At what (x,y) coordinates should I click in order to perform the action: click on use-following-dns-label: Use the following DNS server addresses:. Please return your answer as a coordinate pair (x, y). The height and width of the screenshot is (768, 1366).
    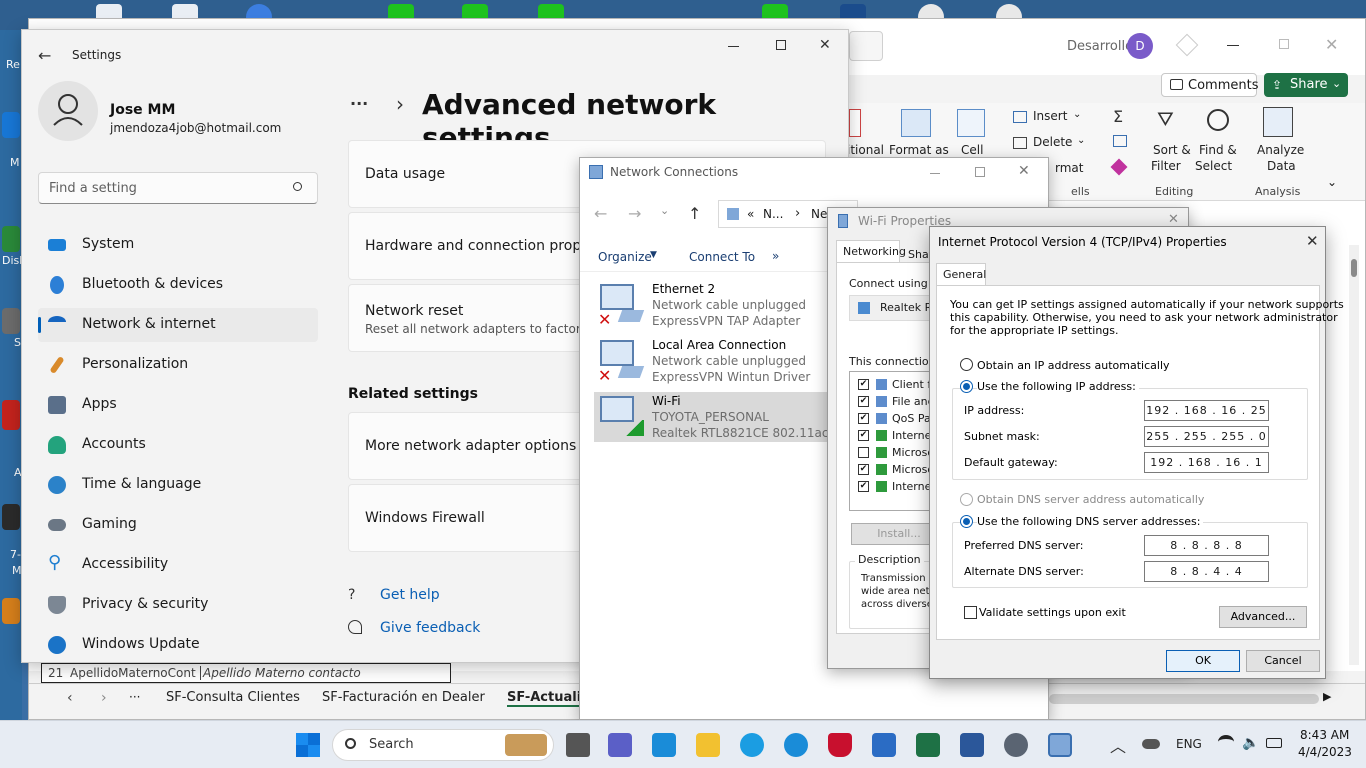
    Looking at the image, I should click on (1090, 521).